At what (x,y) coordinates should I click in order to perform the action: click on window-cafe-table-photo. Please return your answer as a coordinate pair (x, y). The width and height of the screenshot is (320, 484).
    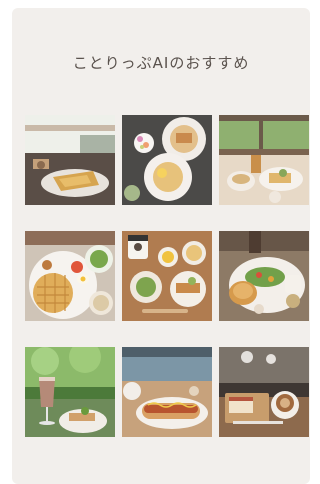
    Looking at the image, I should click on (264, 160).